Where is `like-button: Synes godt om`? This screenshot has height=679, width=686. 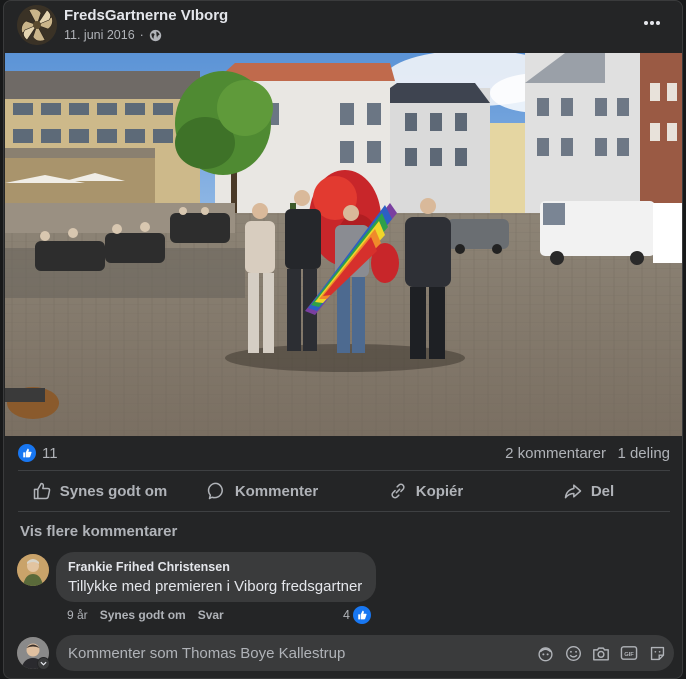
like-button: Synes godt om is located at coordinates (99, 491).